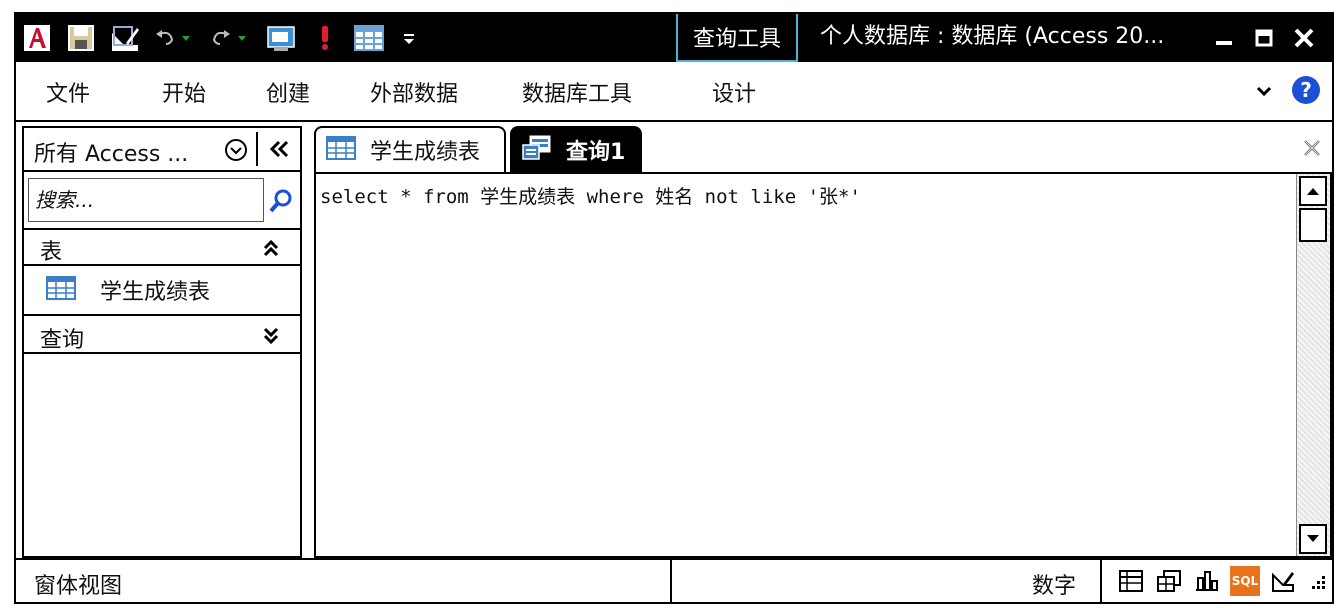 The height and width of the screenshot is (612, 1344). I want to click on pivot-table-view-icon, so click(1169, 581).